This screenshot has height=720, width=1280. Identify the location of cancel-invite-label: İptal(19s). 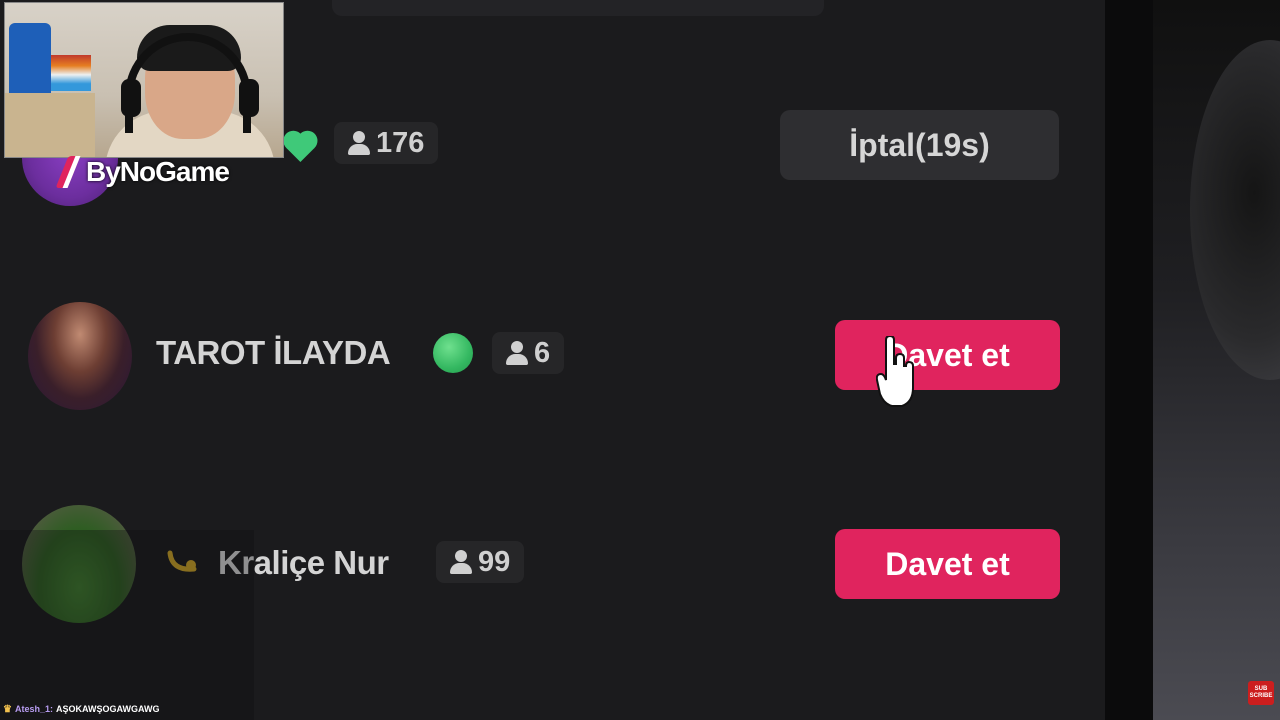
(919, 144).